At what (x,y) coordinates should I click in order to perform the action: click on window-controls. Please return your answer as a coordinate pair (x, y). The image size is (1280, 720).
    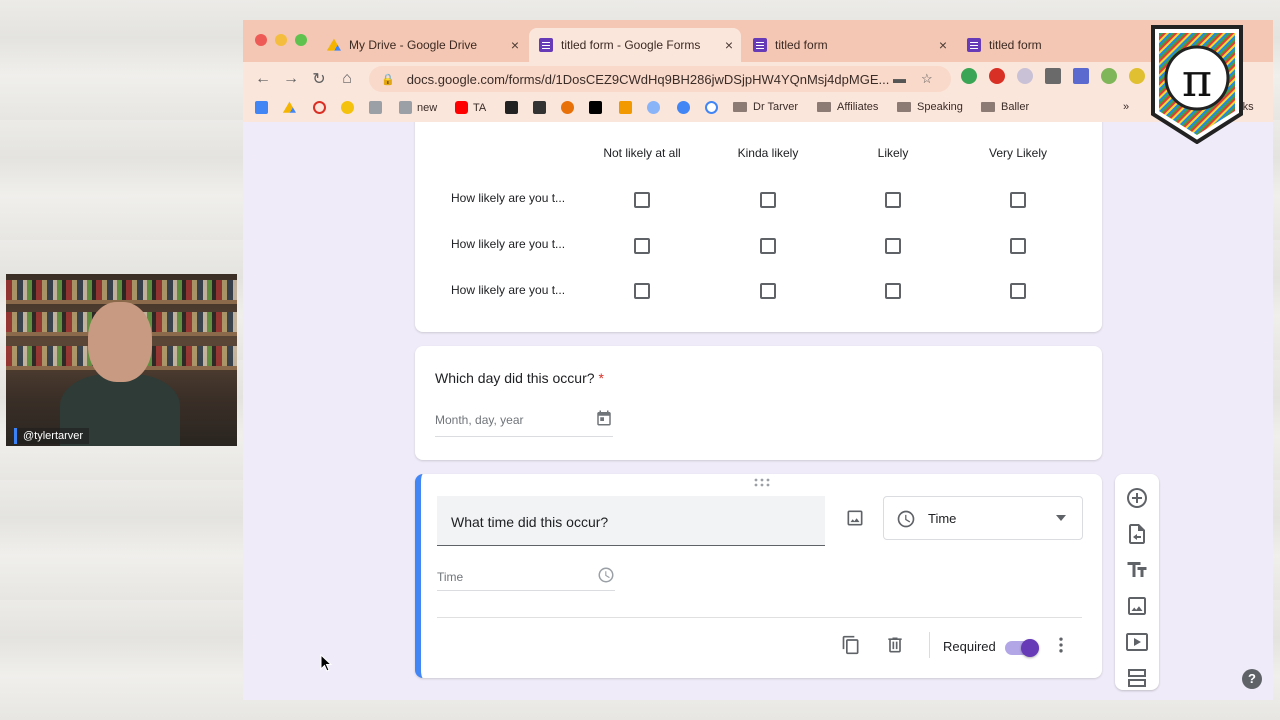
    Looking at the image, I should click on (281, 40).